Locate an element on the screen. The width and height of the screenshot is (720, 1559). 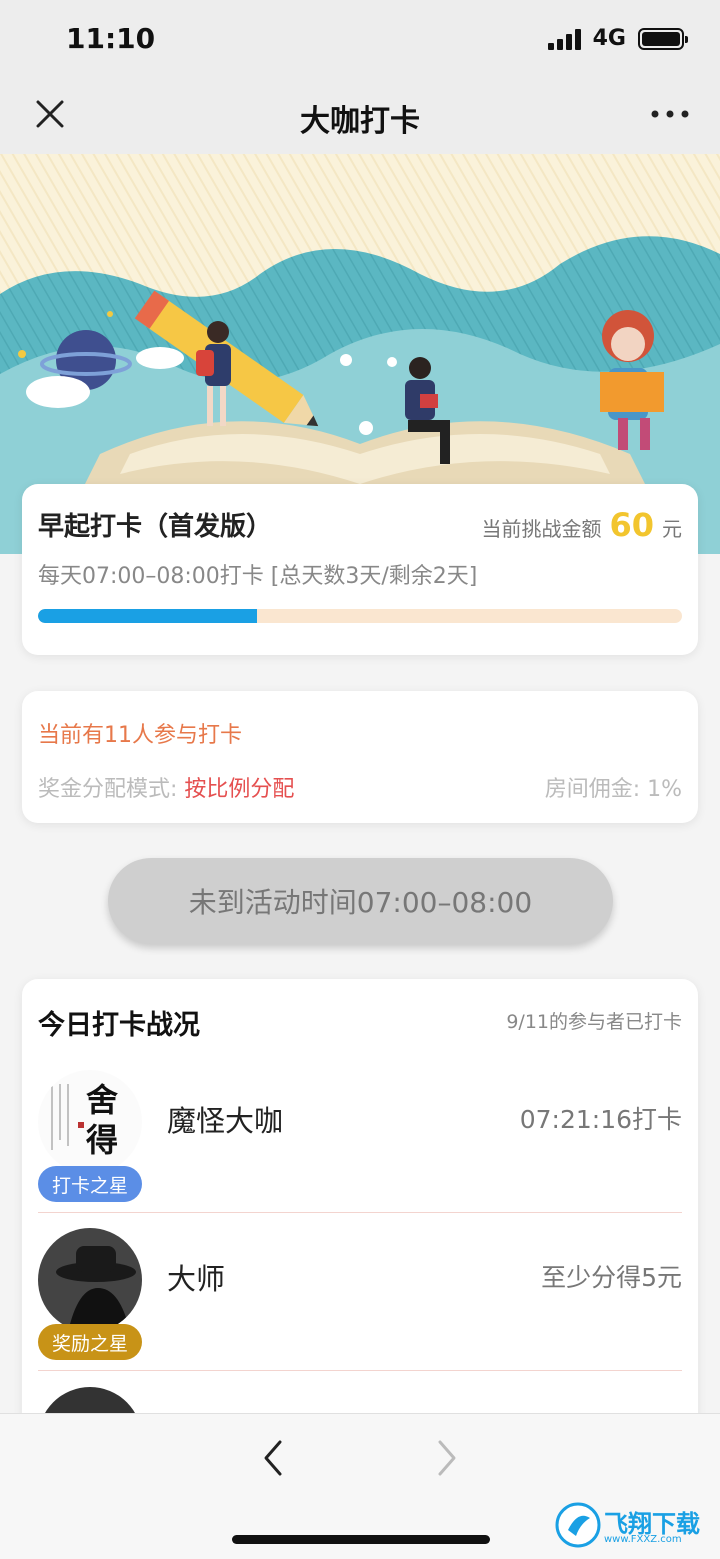
hat-man-avatar is located at coordinates (90, 1280).